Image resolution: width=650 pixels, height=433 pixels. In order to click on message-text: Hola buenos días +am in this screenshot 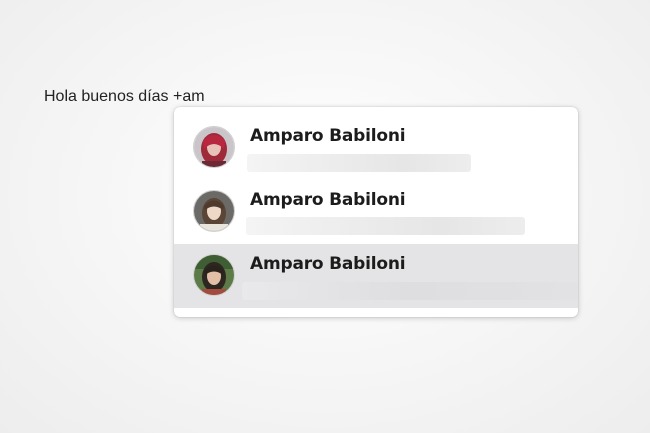, I will do `click(124, 97)`.